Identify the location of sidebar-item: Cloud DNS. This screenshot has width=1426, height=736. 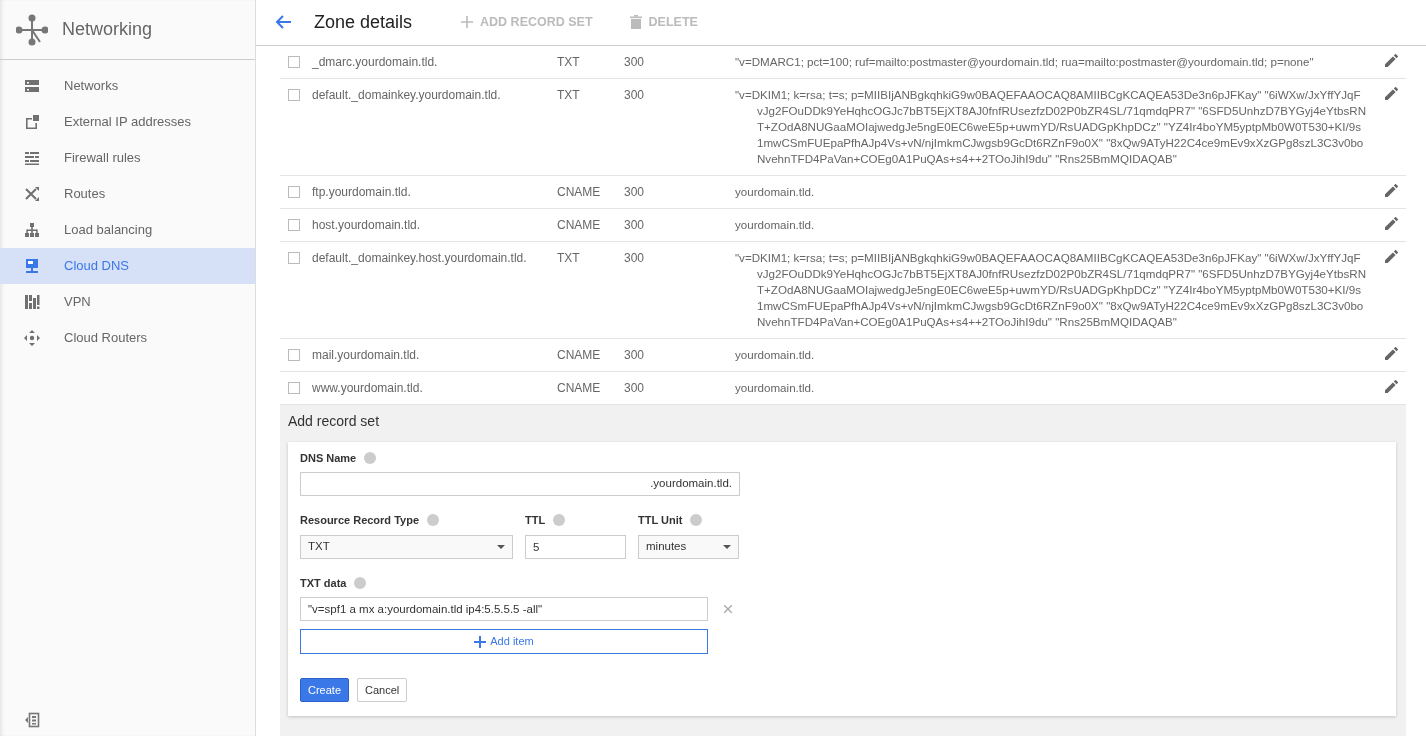
(127, 266).